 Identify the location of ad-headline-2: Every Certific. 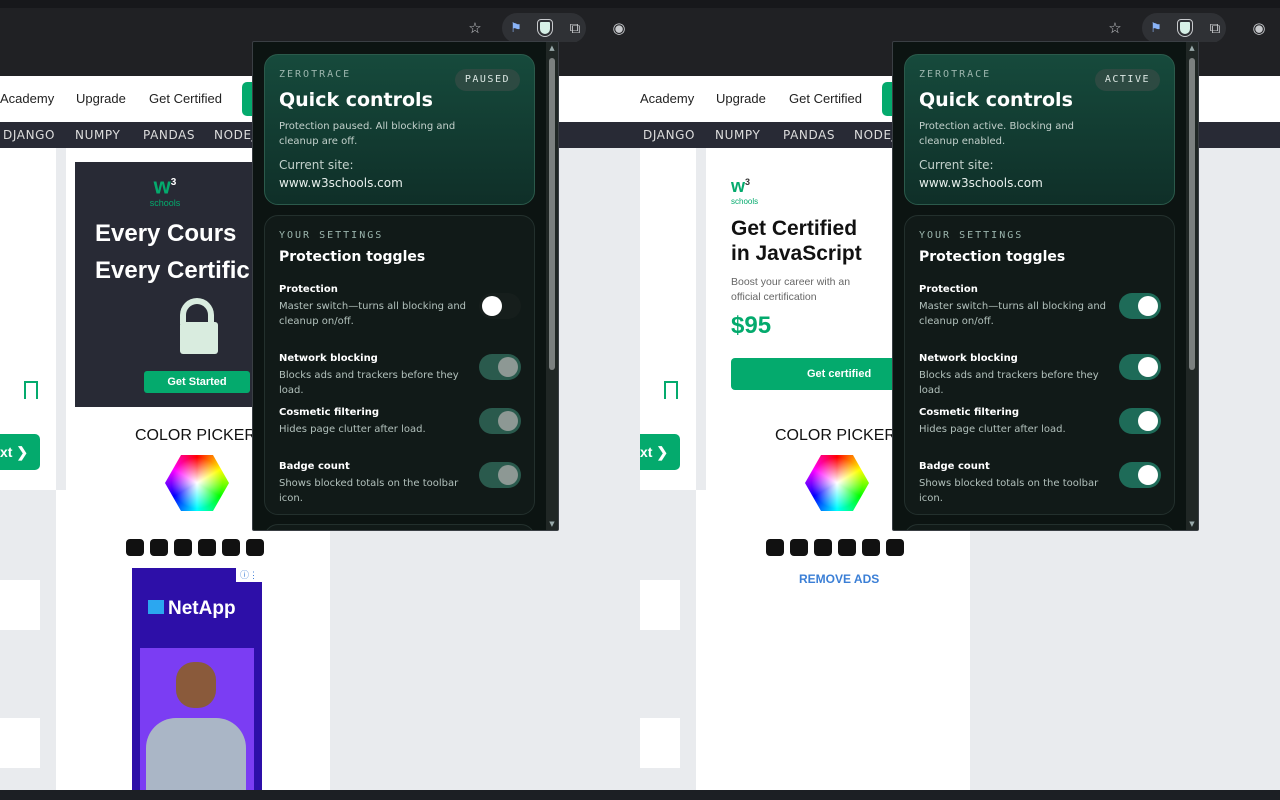
(172, 270).